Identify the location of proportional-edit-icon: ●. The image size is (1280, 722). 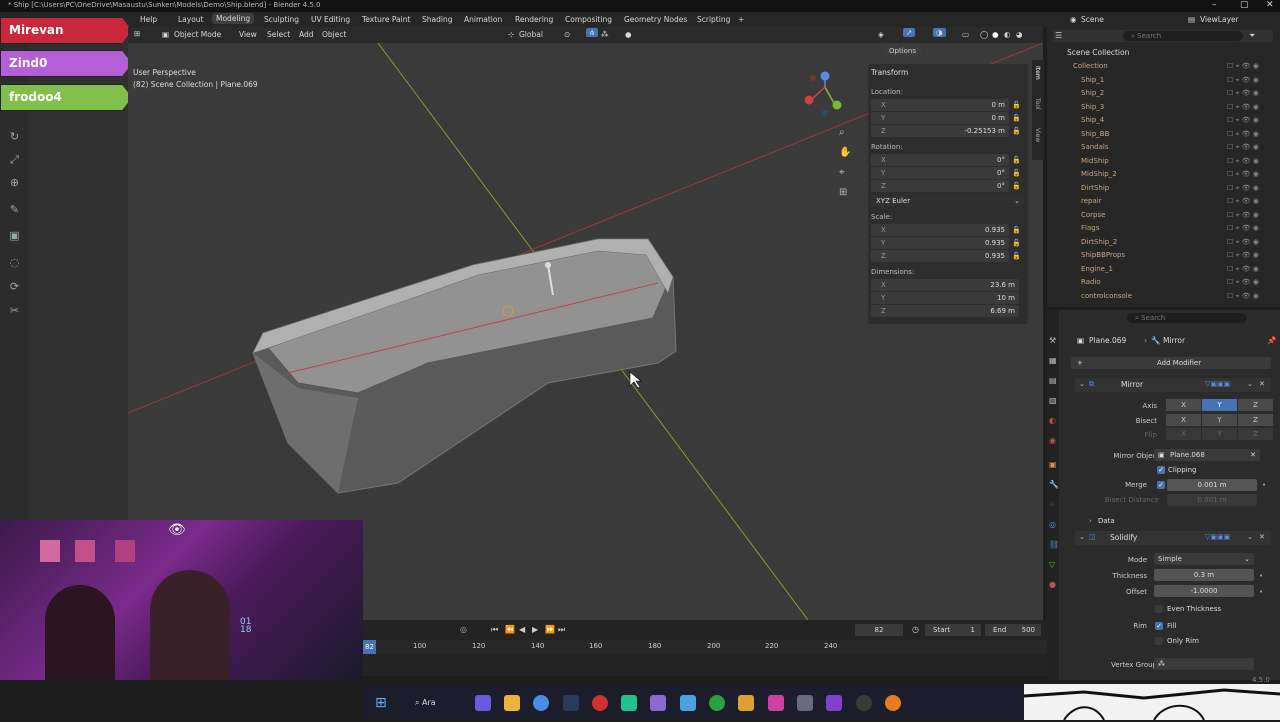
(628, 34).